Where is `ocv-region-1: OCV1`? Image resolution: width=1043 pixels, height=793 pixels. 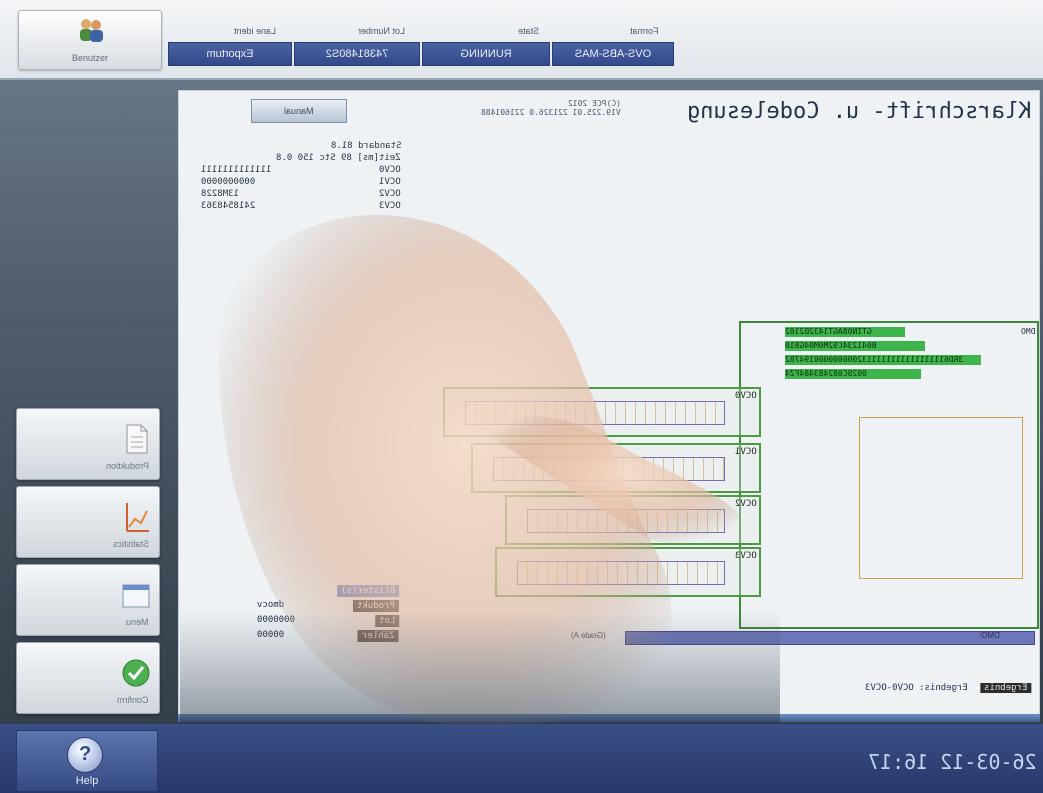 ocv-region-1: OCV1 is located at coordinates (616, 468).